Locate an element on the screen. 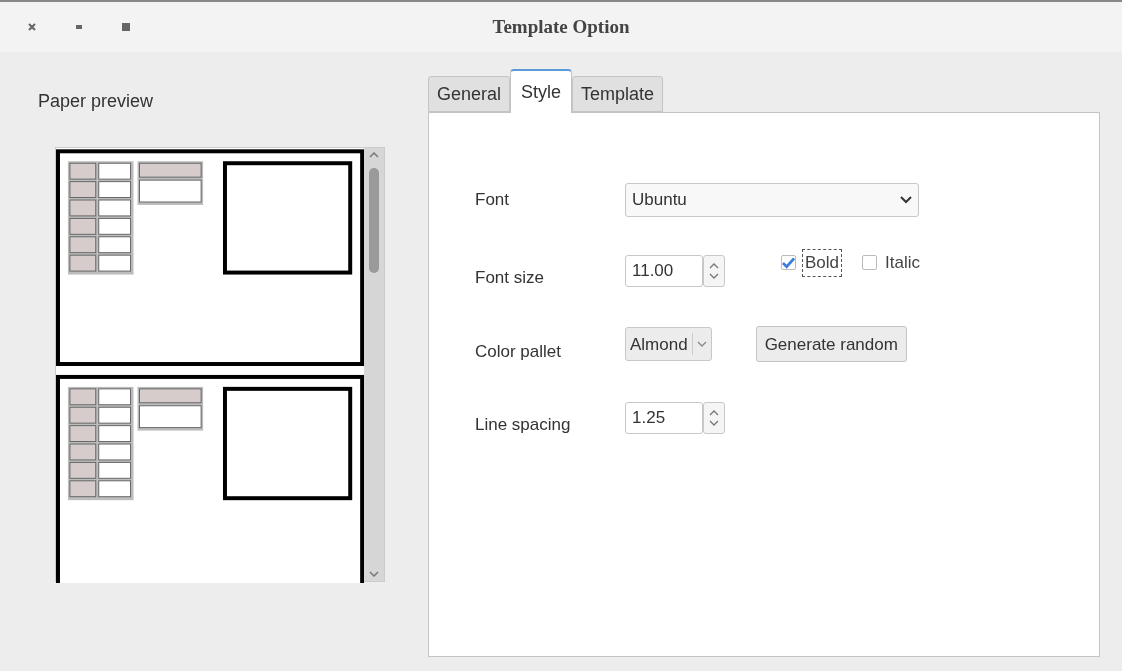  spin-field: 11.00 is located at coordinates (664, 270).